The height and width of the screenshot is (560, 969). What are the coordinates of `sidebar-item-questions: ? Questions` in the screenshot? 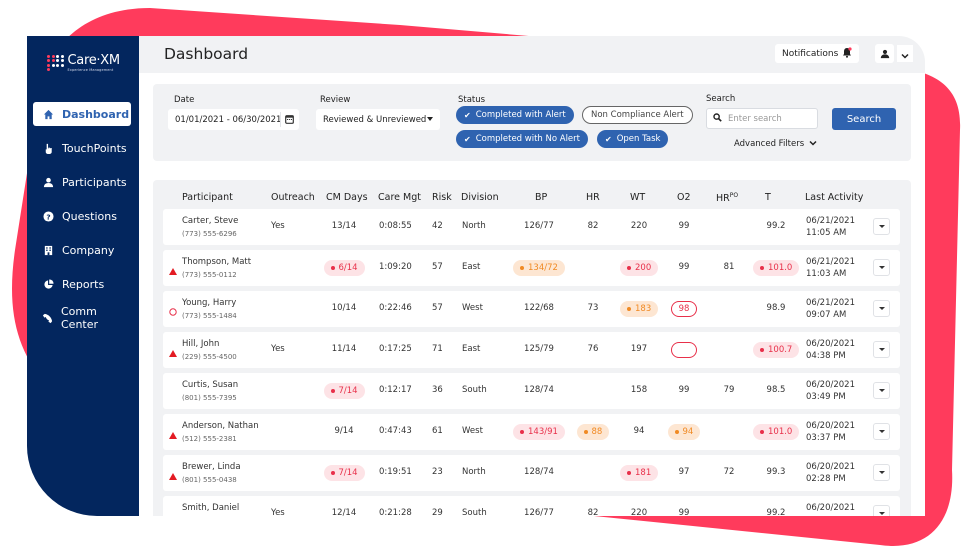 It's located at (82, 216).